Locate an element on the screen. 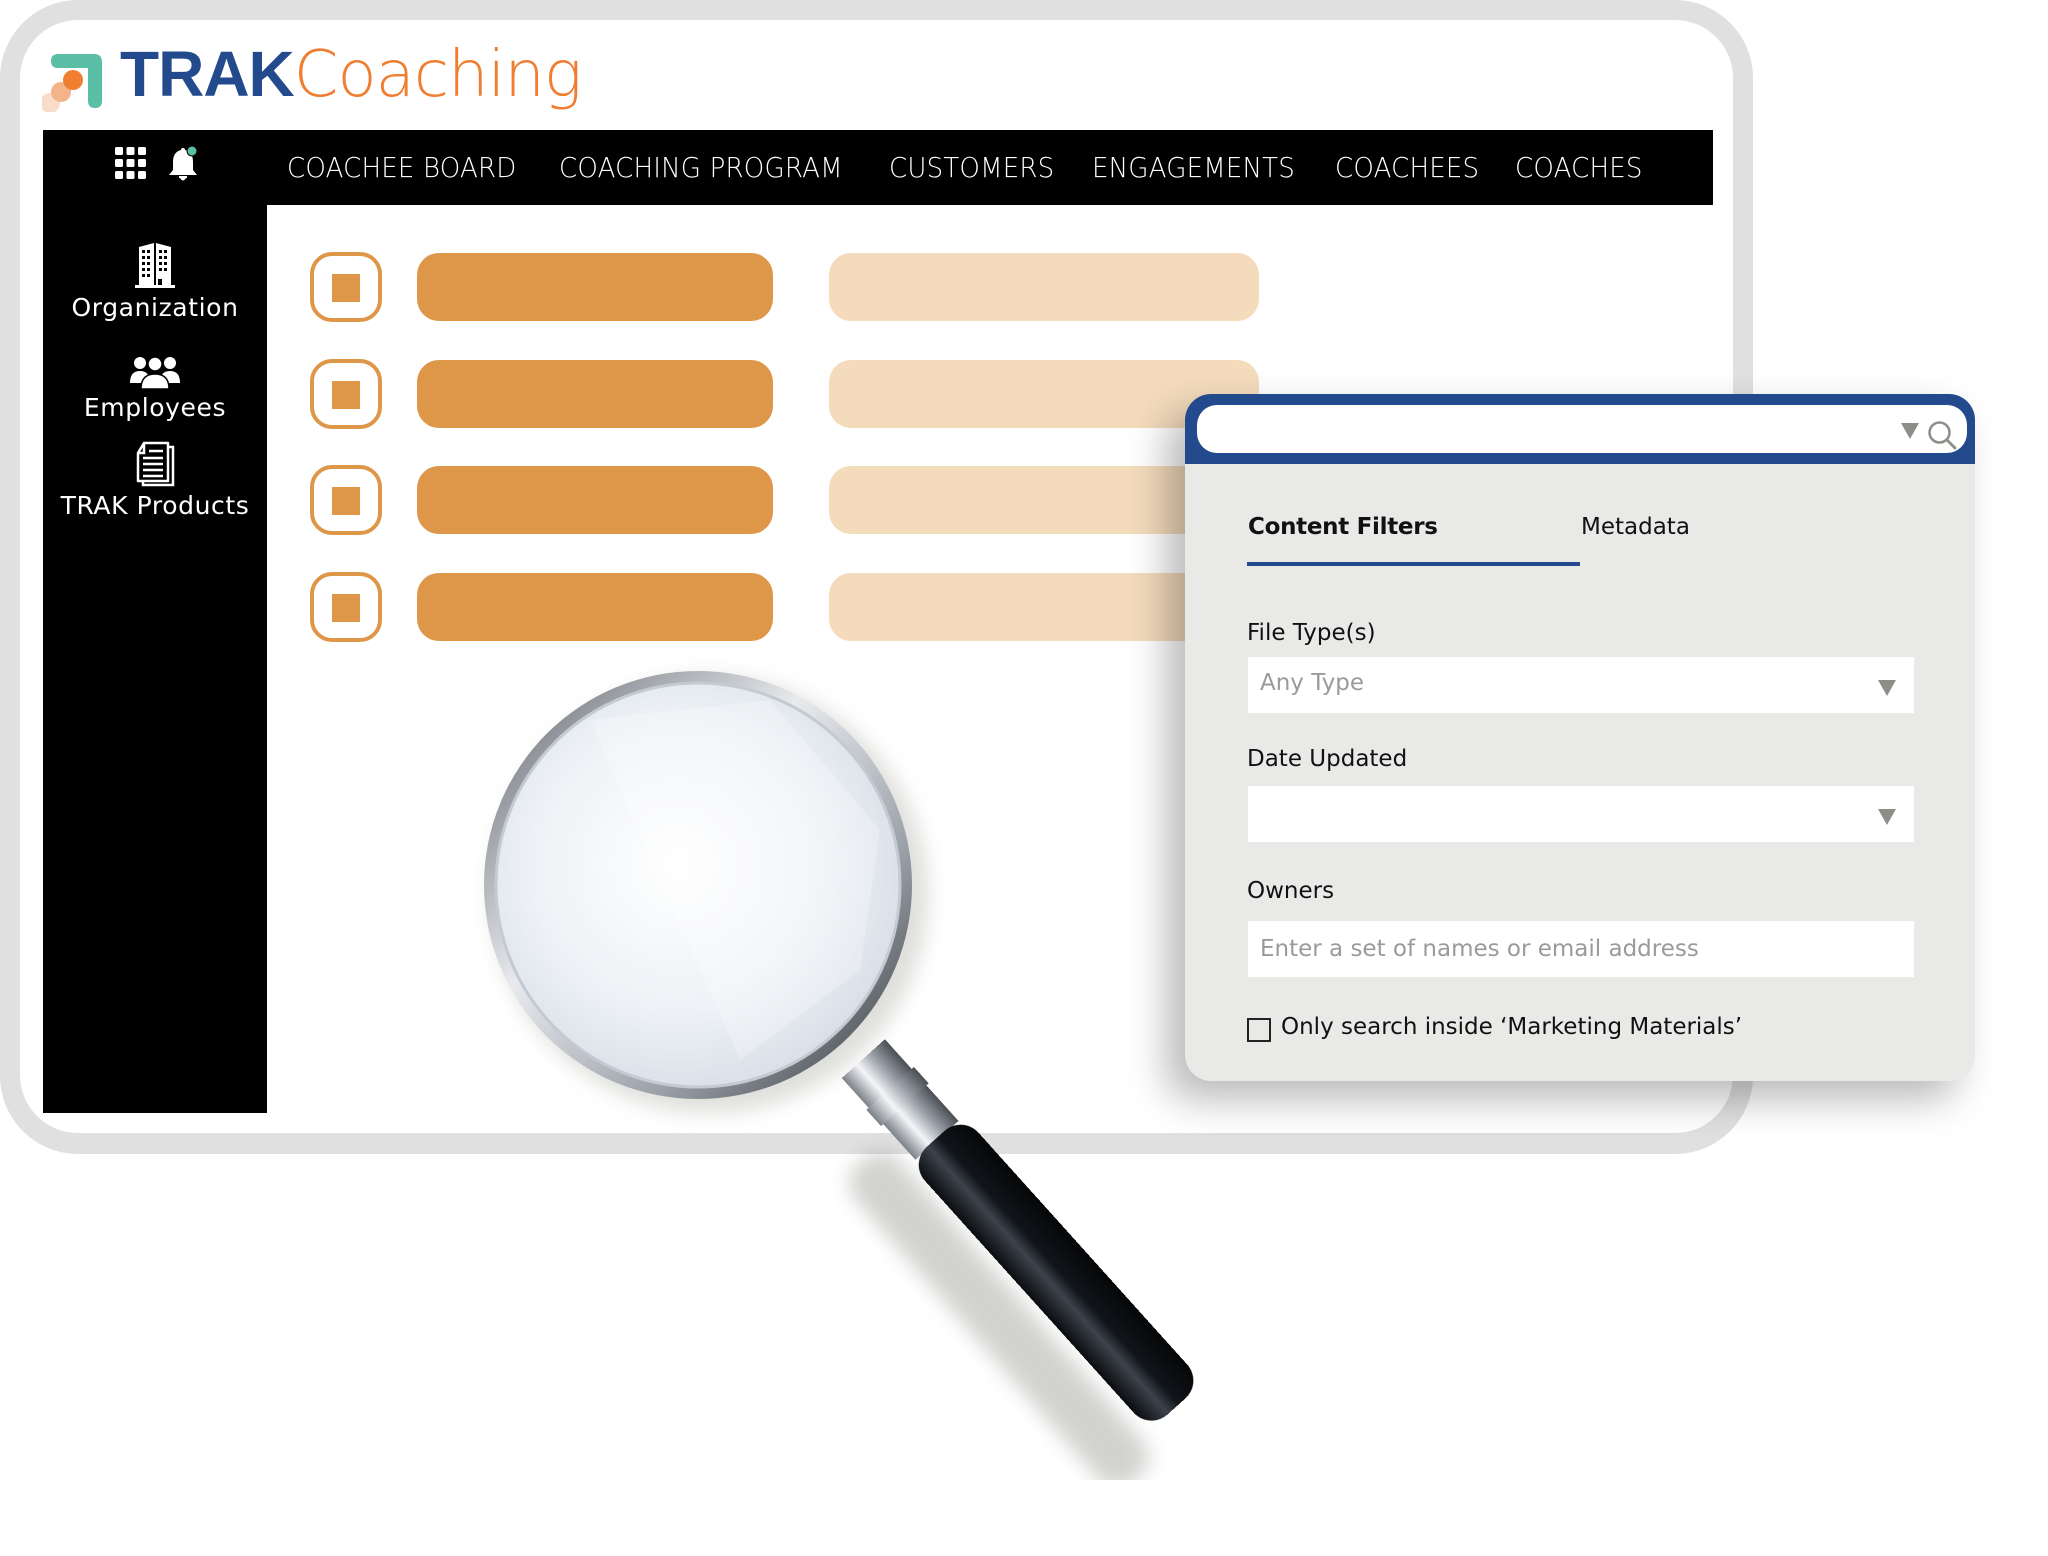 This screenshot has height=1556, width=2048. users-group-icon is located at coordinates (155, 372).